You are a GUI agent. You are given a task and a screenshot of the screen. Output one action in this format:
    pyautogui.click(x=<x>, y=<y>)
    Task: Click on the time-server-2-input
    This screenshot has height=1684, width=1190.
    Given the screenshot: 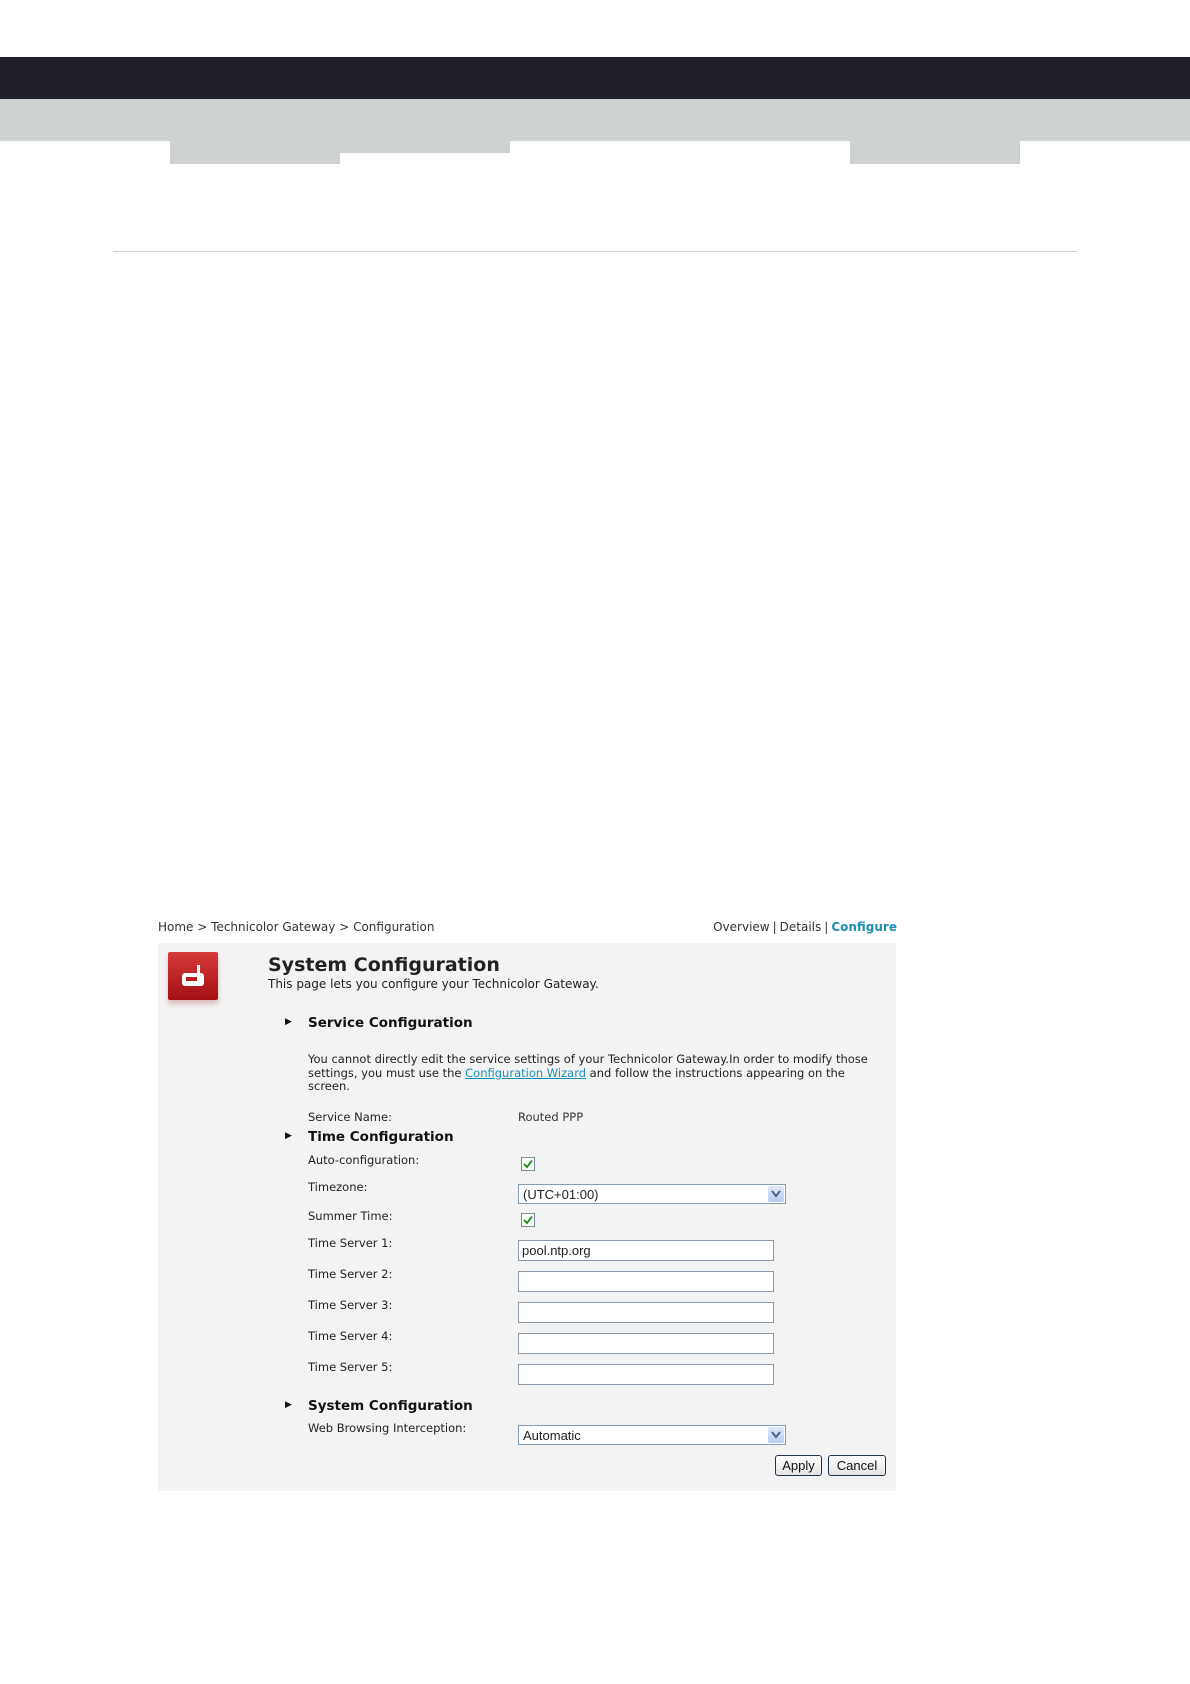 What is the action you would take?
    pyautogui.click(x=646, y=1281)
    